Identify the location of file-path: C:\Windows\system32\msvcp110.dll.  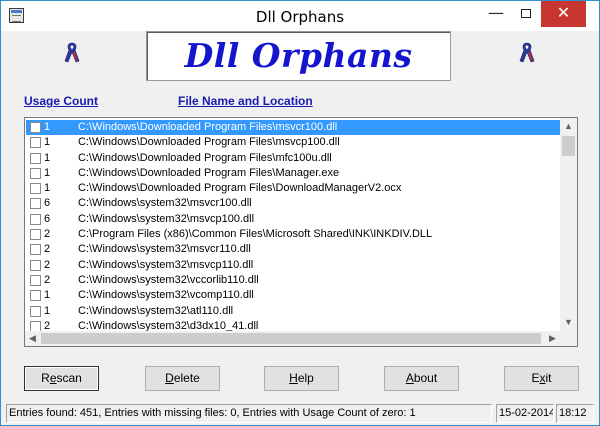
(166, 264).